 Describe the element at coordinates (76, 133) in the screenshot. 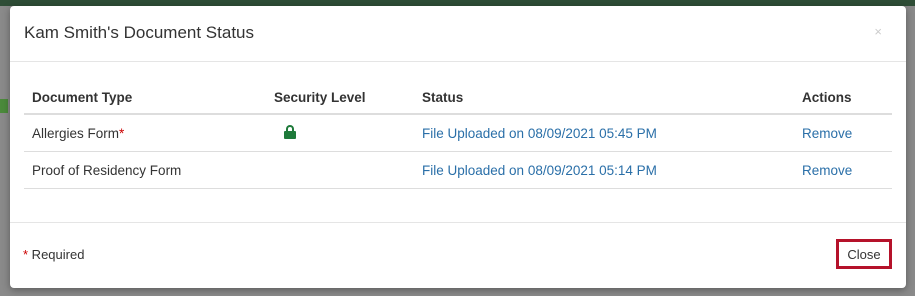

I see `document-type-label: Allergies Form` at that location.